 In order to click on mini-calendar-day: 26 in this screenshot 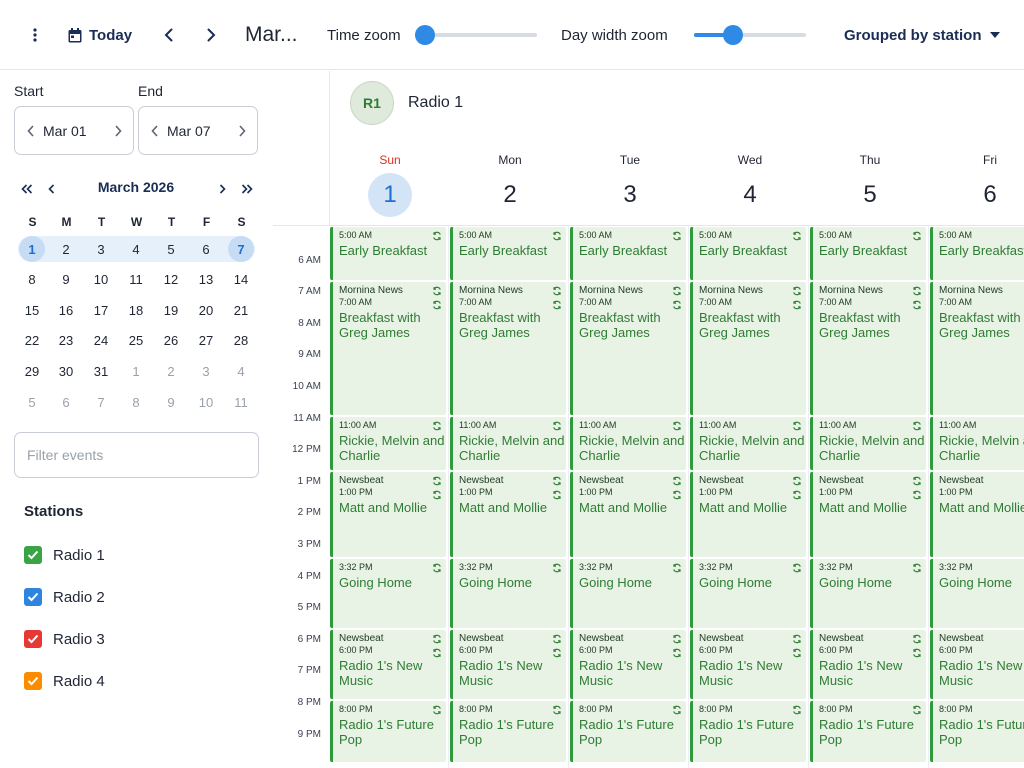, I will do `click(171, 341)`.